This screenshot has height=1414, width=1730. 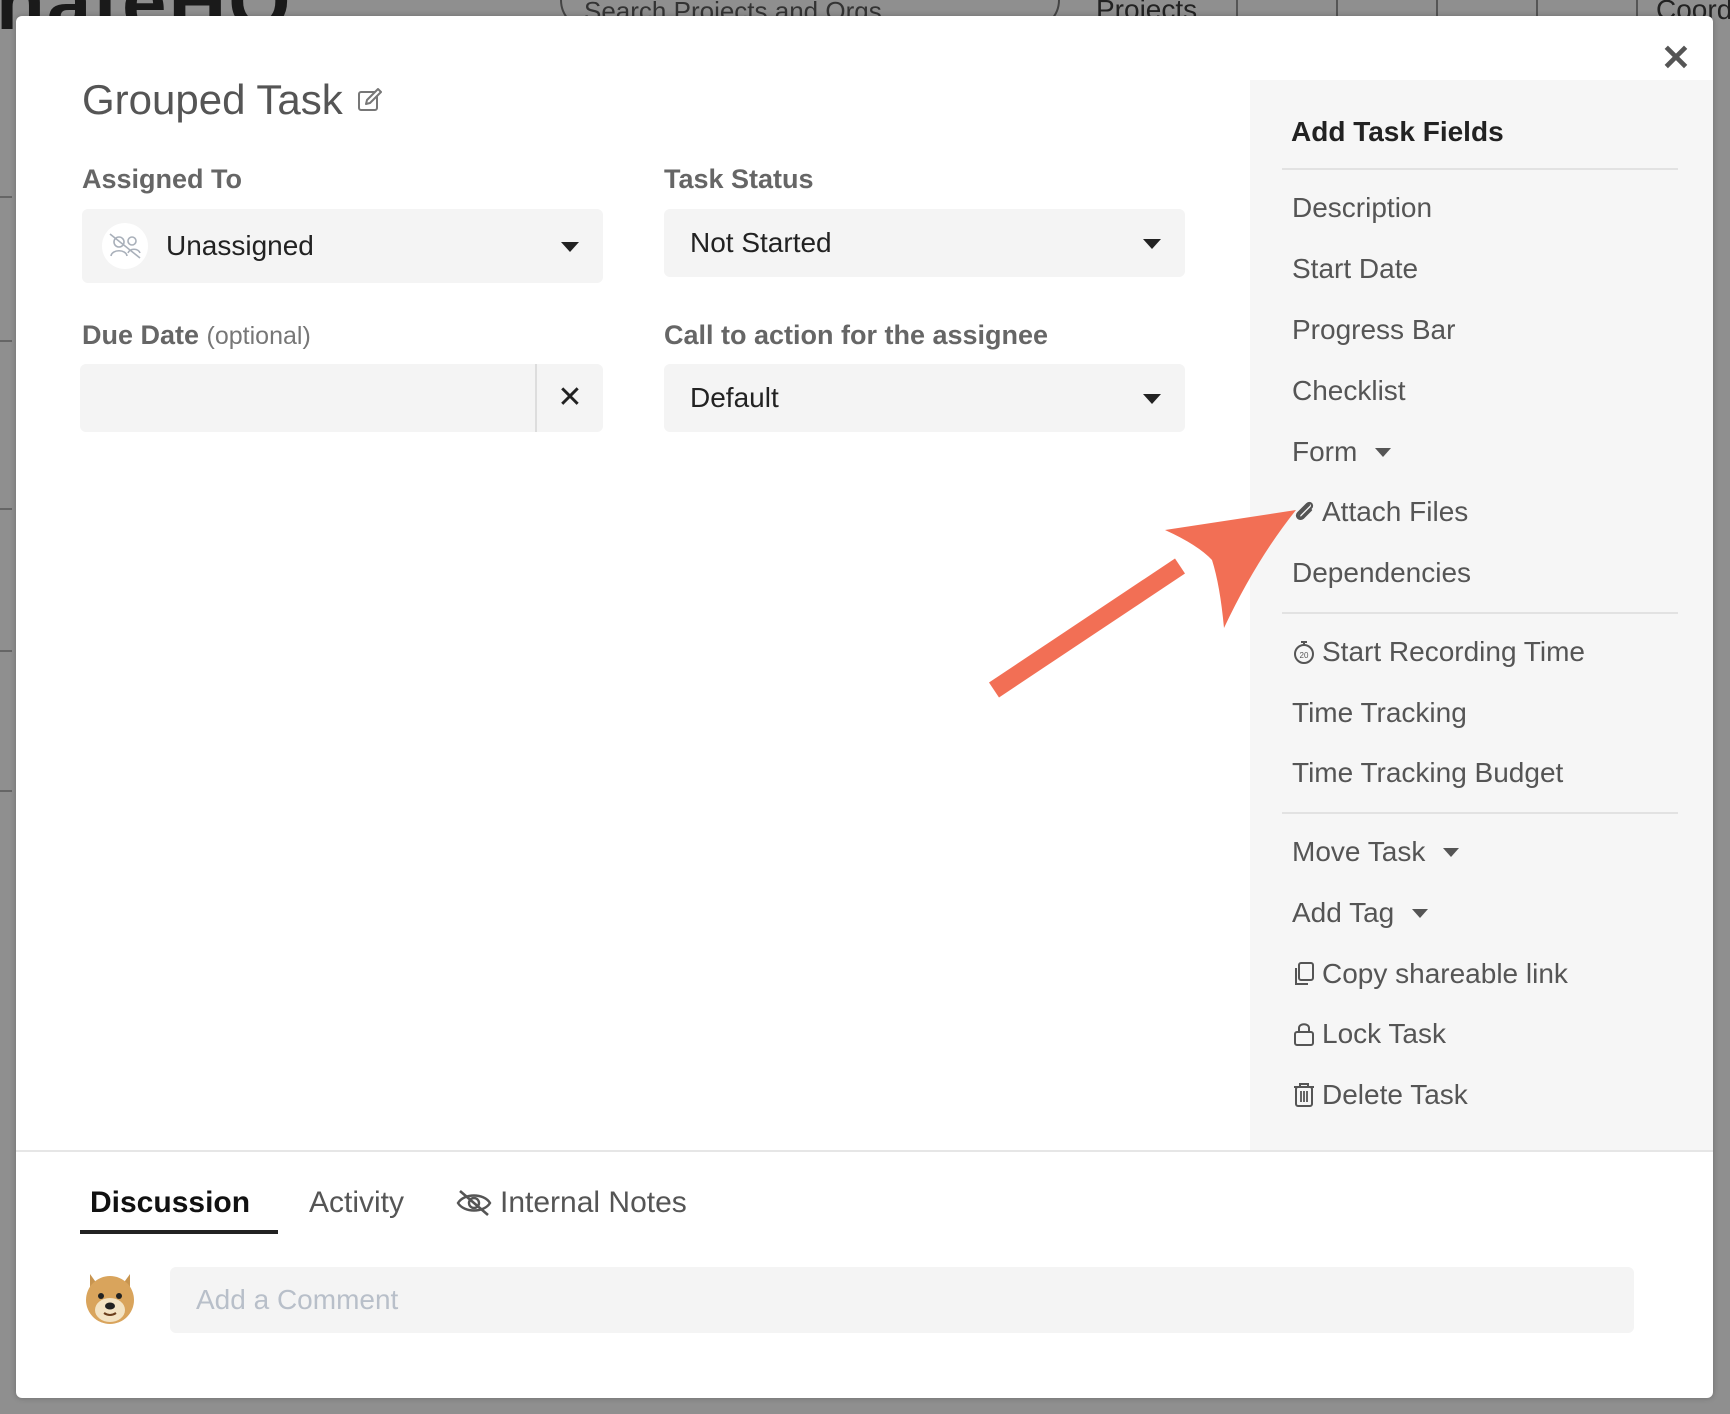 What do you see at coordinates (212, 100) in the screenshot?
I see `task-title: Grouped Task` at bounding box center [212, 100].